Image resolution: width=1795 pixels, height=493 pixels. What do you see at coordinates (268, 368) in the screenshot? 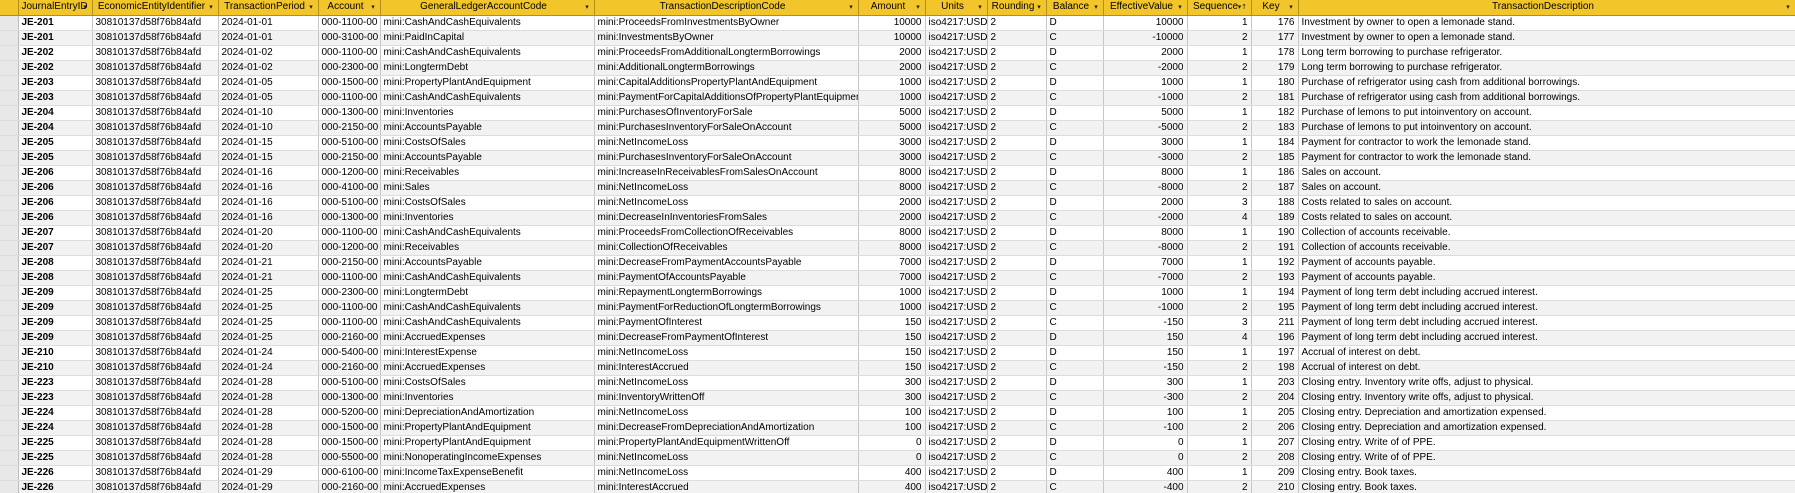
I see `cell-transactionperiod: 2024-01-24` at bounding box center [268, 368].